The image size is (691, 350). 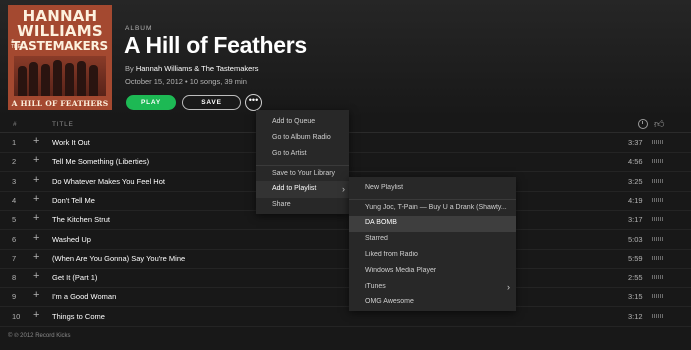 I want to click on playlist-item: Windows Media Player, so click(x=432, y=272).